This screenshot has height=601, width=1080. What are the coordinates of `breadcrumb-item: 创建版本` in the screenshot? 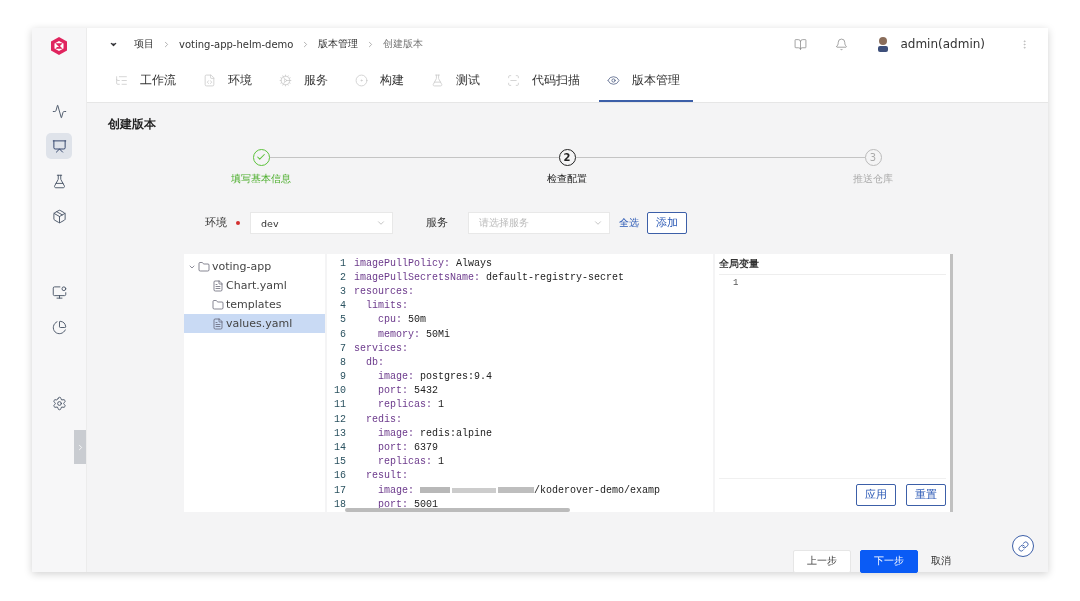 It's located at (403, 44).